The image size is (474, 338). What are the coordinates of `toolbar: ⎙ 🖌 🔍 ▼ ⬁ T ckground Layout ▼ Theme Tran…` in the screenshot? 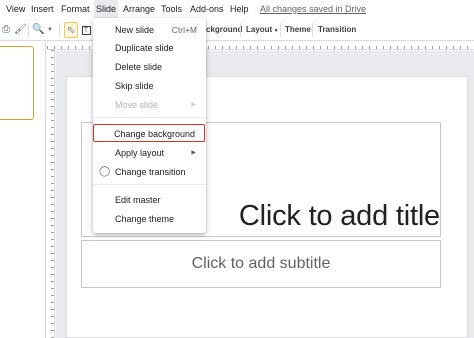 It's located at (237, 30).